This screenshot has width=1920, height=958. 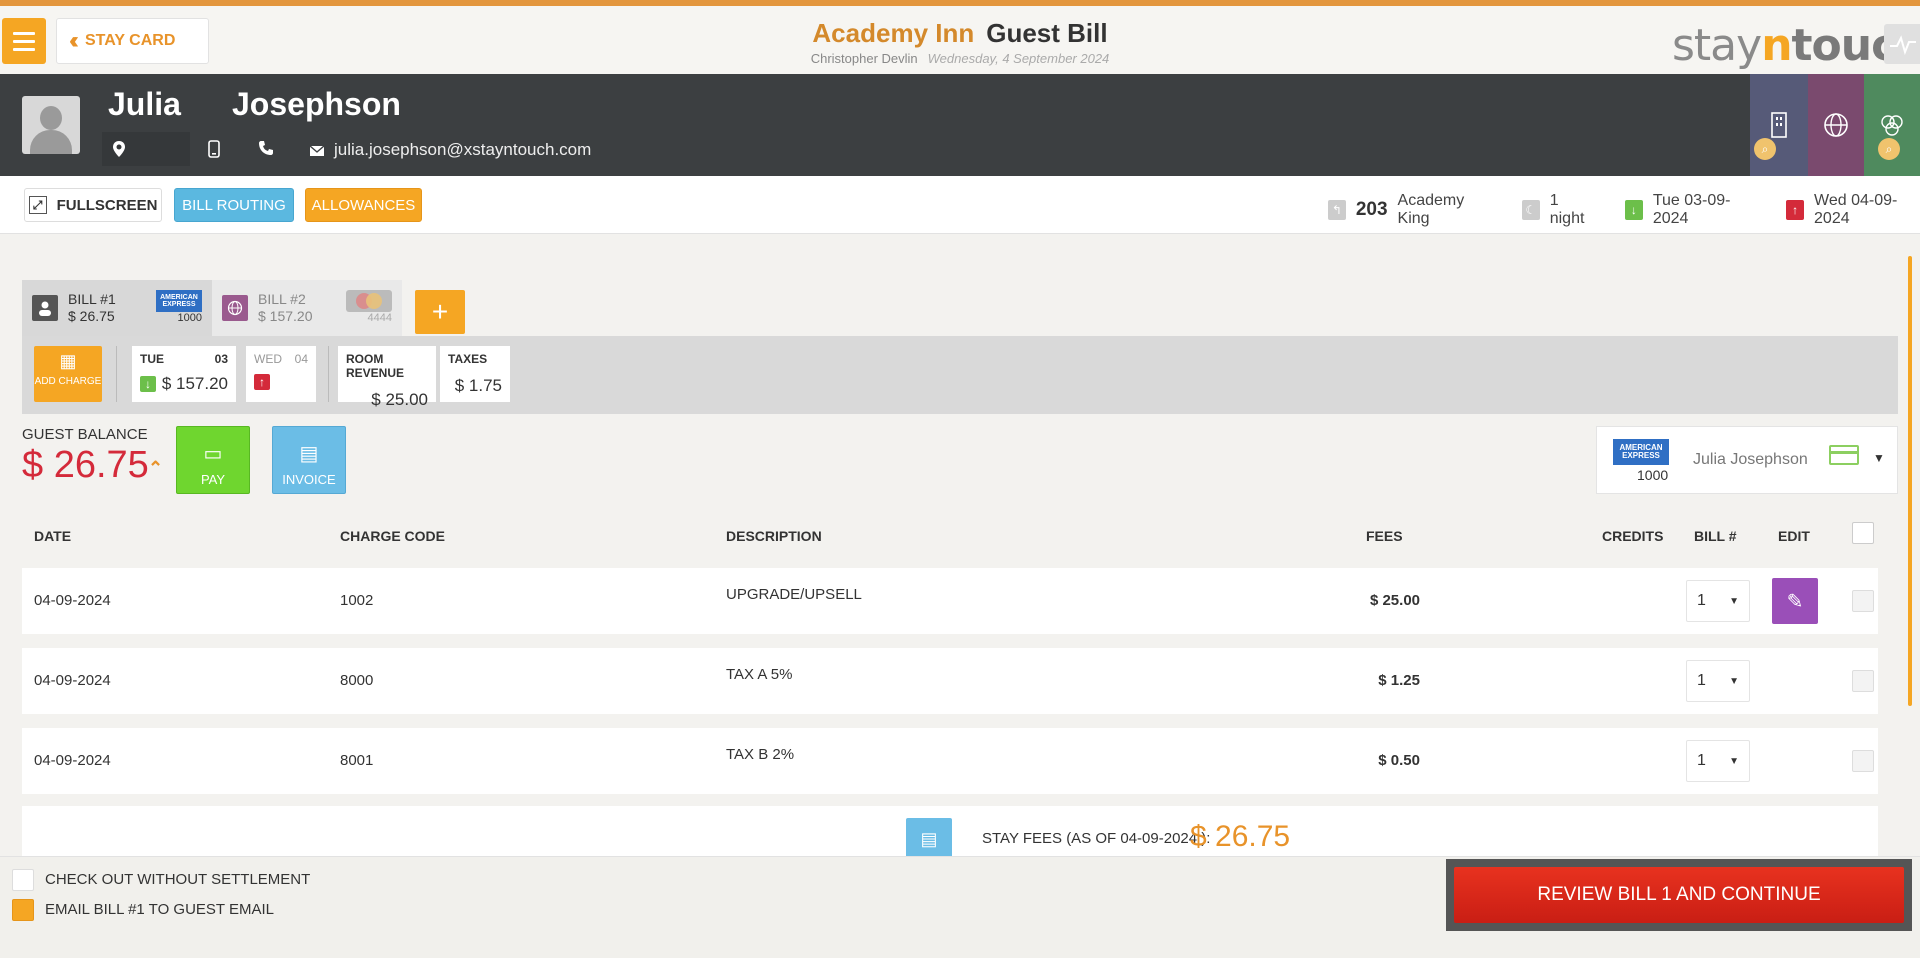 I want to click on bill-routing-button: BILL ROUTING, so click(x=234, y=205).